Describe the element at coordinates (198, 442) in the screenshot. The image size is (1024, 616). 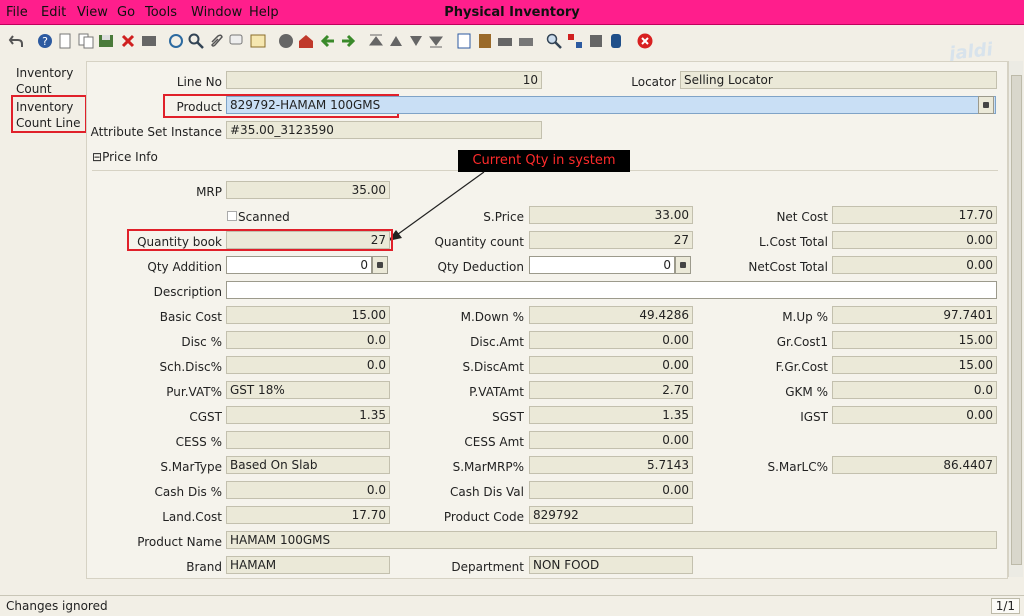
I see `cess-pct-label: CESS %` at that location.